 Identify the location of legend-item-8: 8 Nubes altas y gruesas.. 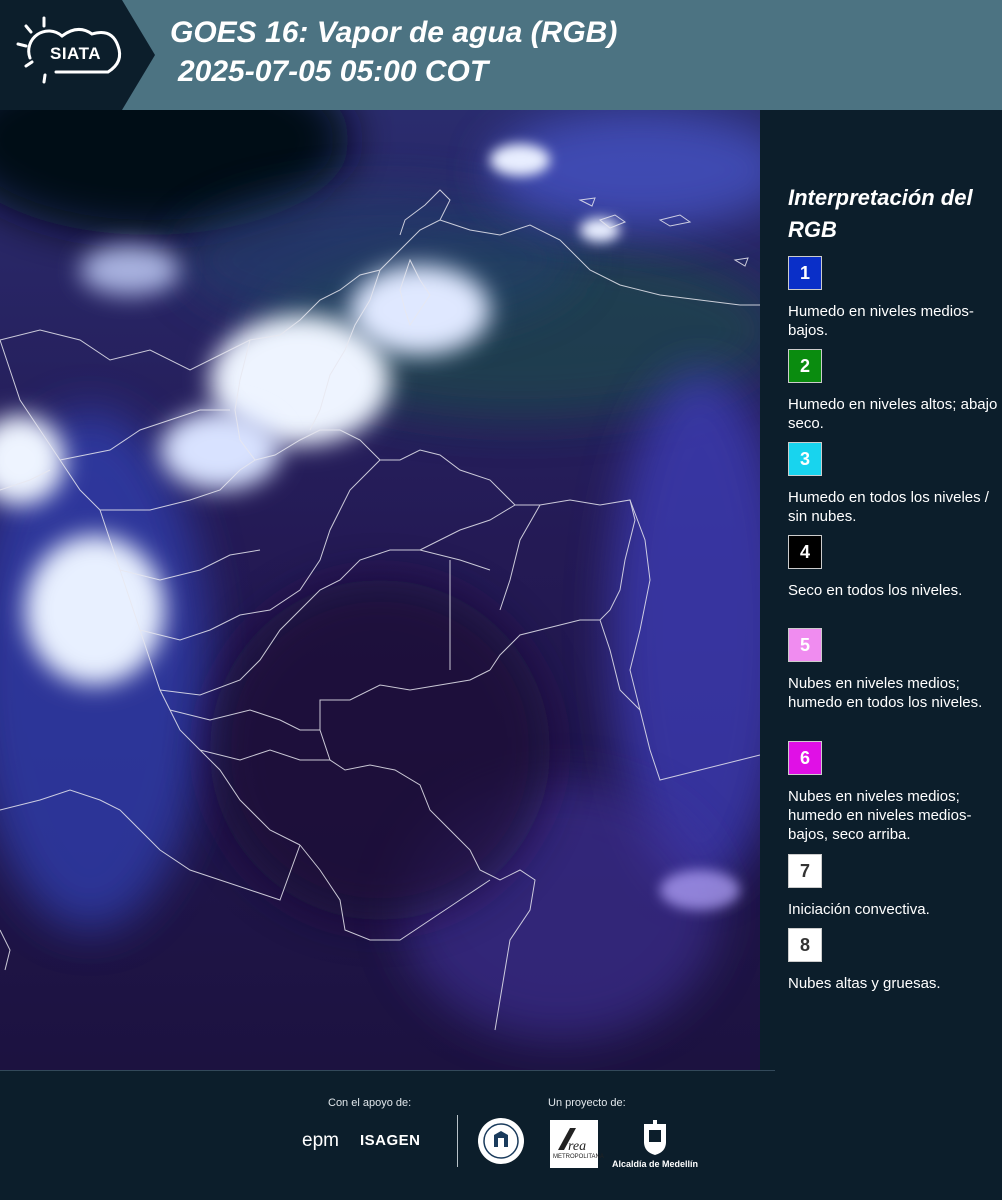
(893, 960).